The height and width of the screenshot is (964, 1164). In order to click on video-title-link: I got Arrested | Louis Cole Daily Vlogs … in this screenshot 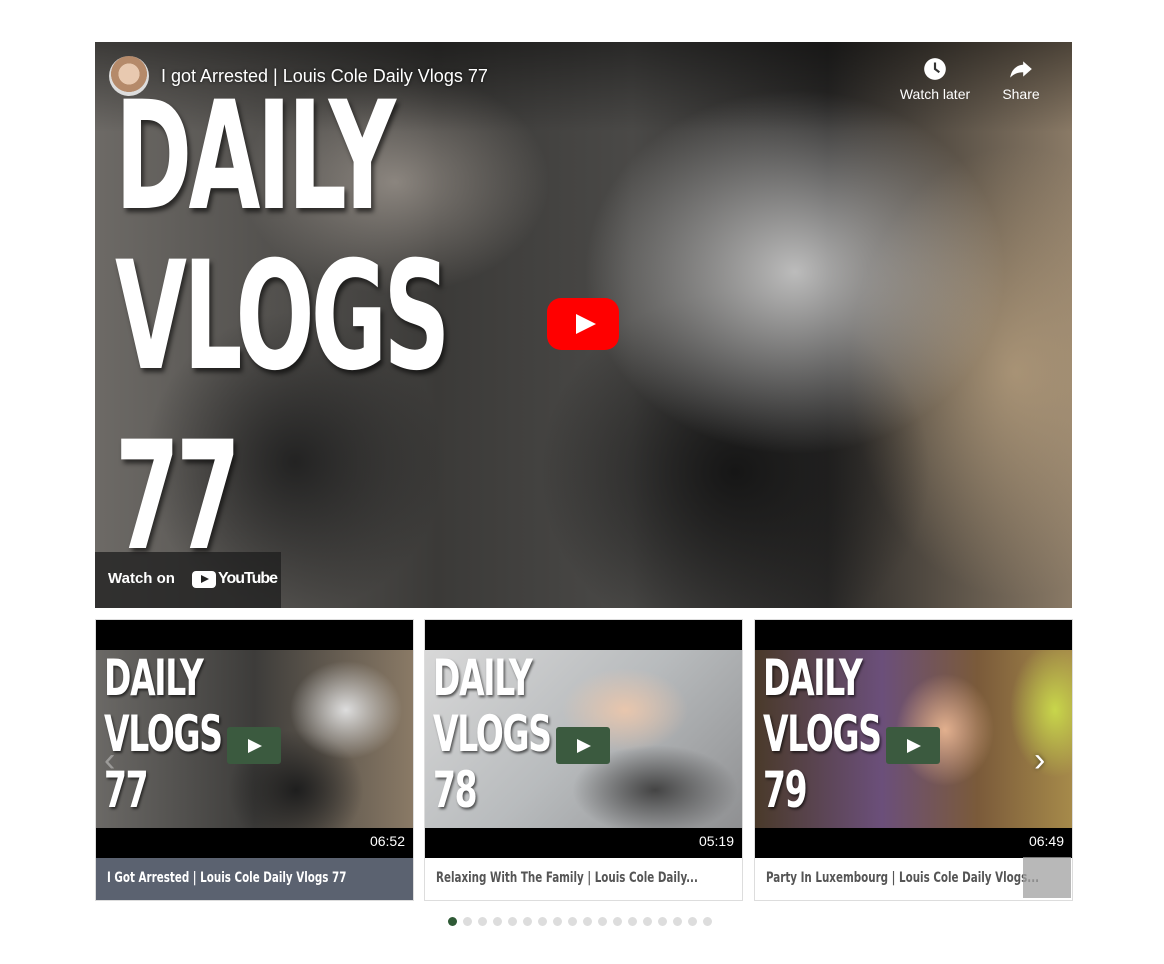, I will do `click(324, 76)`.